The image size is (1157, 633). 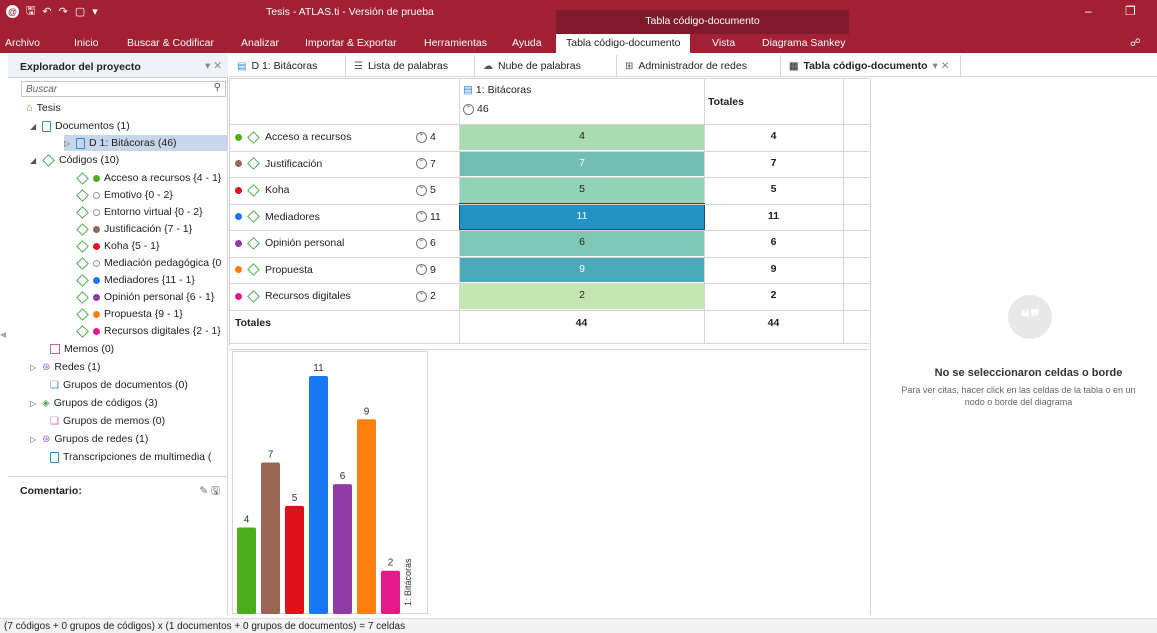 I want to click on tree-codes: ◢ Códigos (10), so click(x=74, y=160).